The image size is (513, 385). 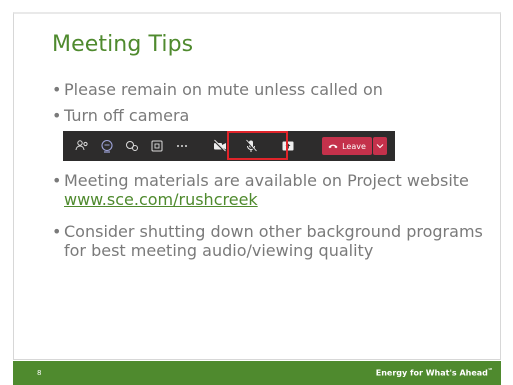 What do you see at coordinates (333, 146) in the screenshot?
I see `phone-hangup-icon` at bounding box center [333, 146].